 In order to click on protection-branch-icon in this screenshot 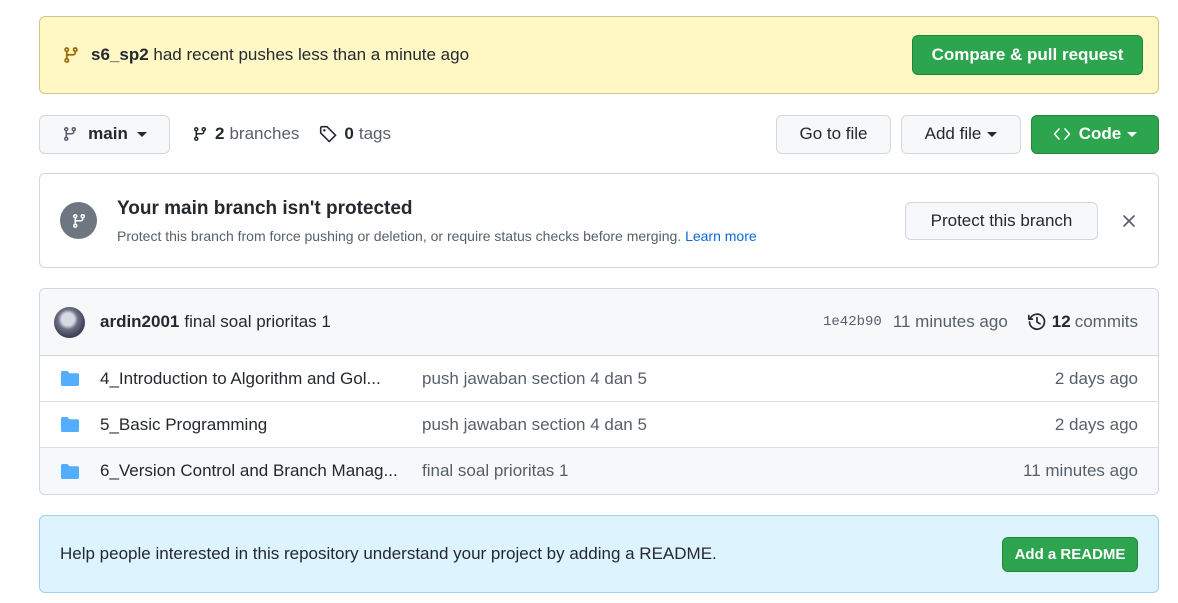, I will do `click(78, 220)`.